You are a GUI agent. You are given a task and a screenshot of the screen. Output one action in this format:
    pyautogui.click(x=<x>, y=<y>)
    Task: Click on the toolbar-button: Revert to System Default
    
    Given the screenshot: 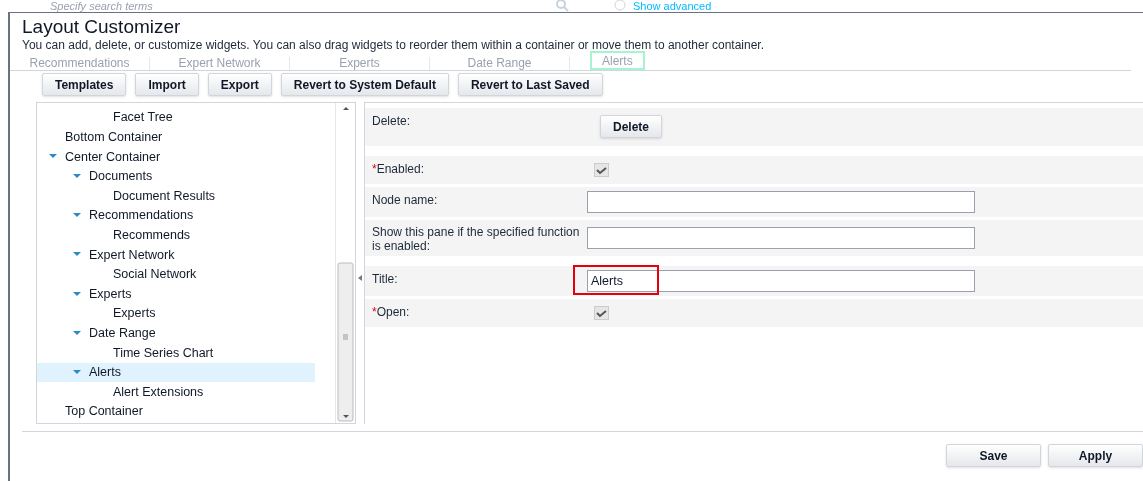 What is the action you would take?
    pyautogui.click(x=364, y=84)
    